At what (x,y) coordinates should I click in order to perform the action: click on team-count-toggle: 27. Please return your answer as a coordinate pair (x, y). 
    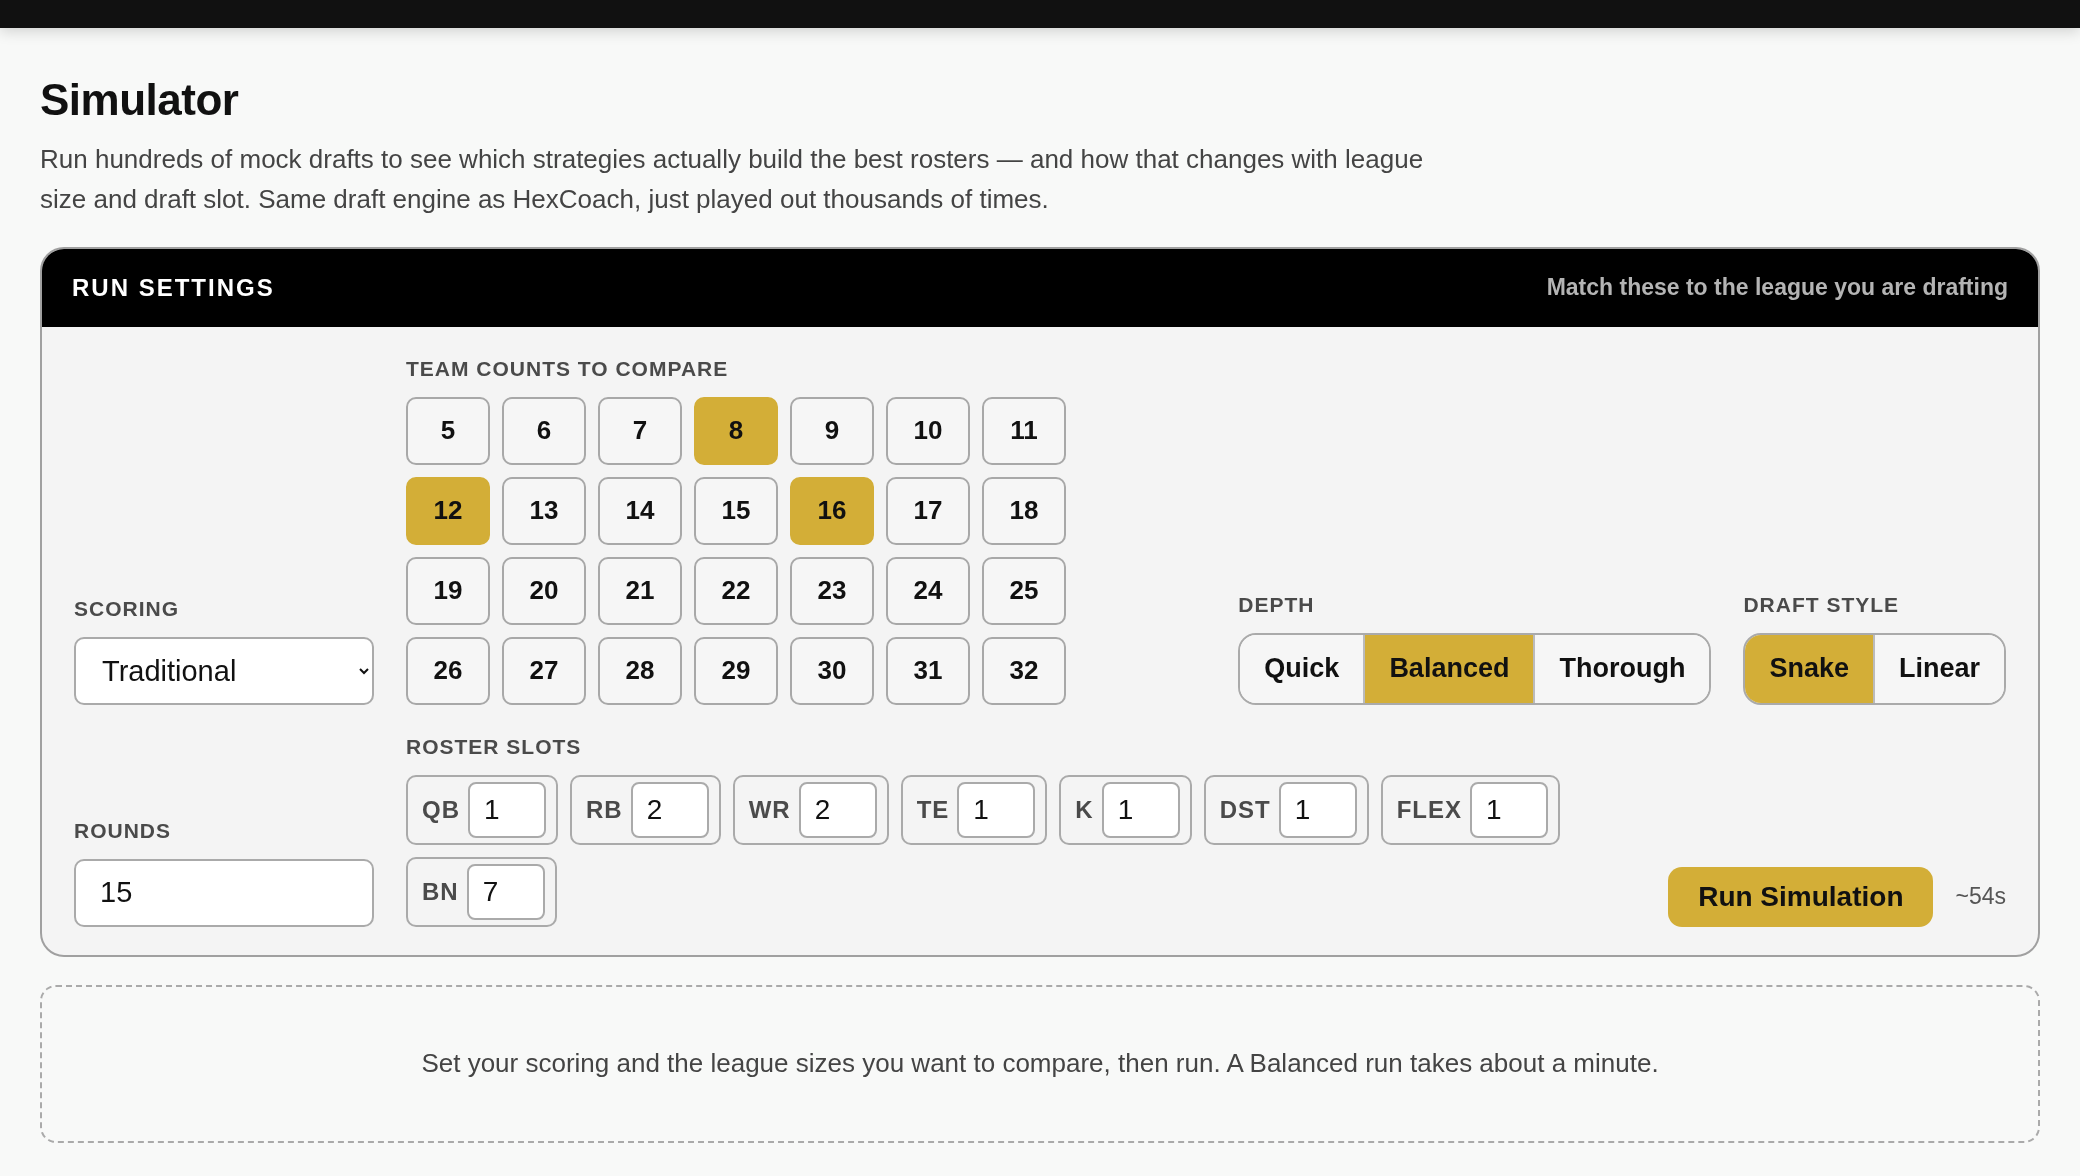
    Looking at the image, I should click on (544, 670).